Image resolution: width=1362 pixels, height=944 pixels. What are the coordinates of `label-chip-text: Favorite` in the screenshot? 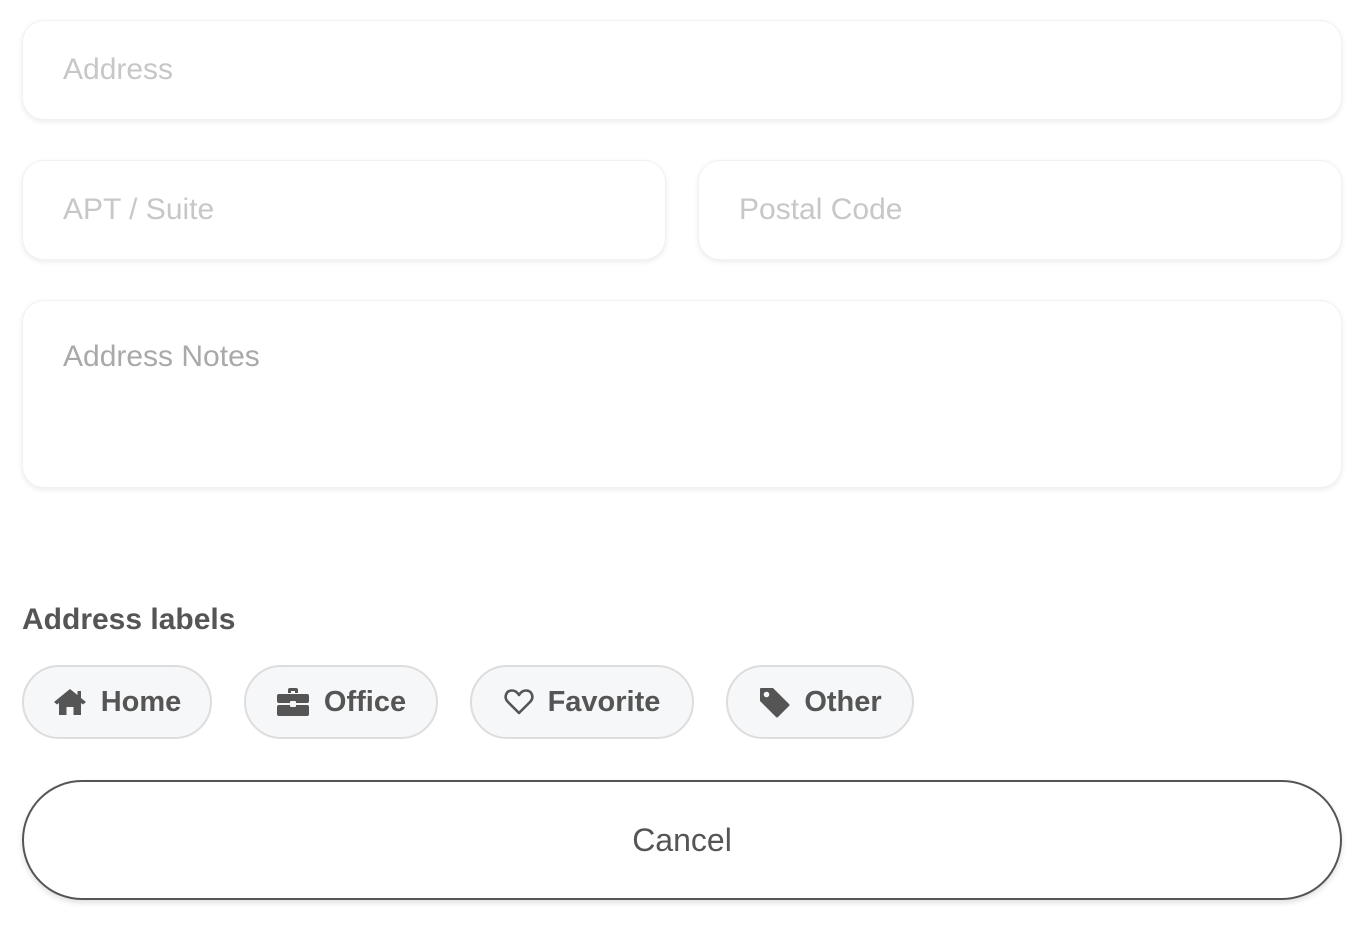 It's located at (604, 701).